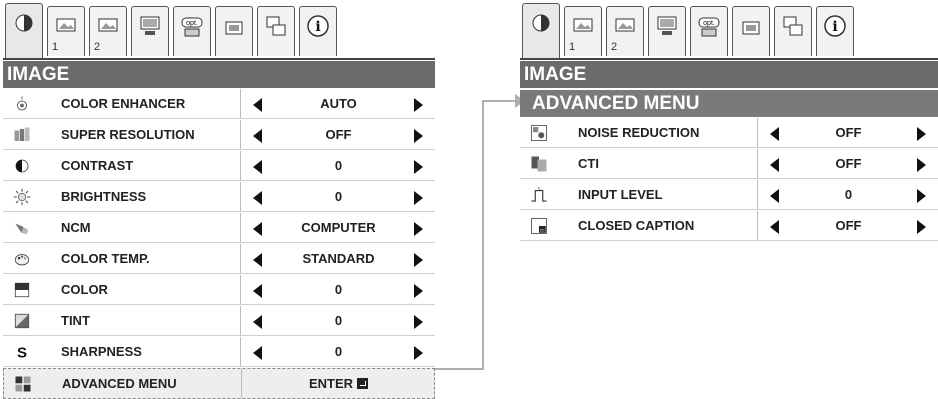  What do you see at coordinates (541, 23) in the screenshot?
I see `image-adjust-icon` at bounding box center [541, 23].